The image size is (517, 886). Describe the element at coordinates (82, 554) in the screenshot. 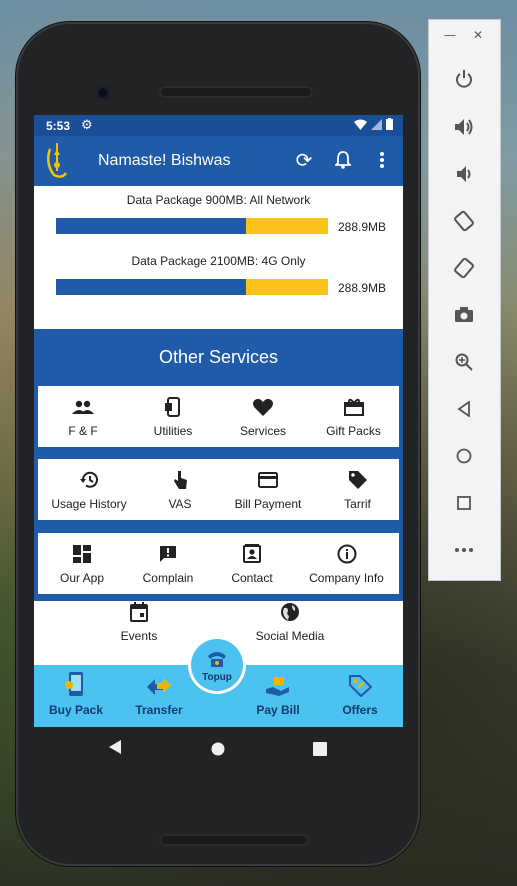

I see `dashboard-icon` at that location.